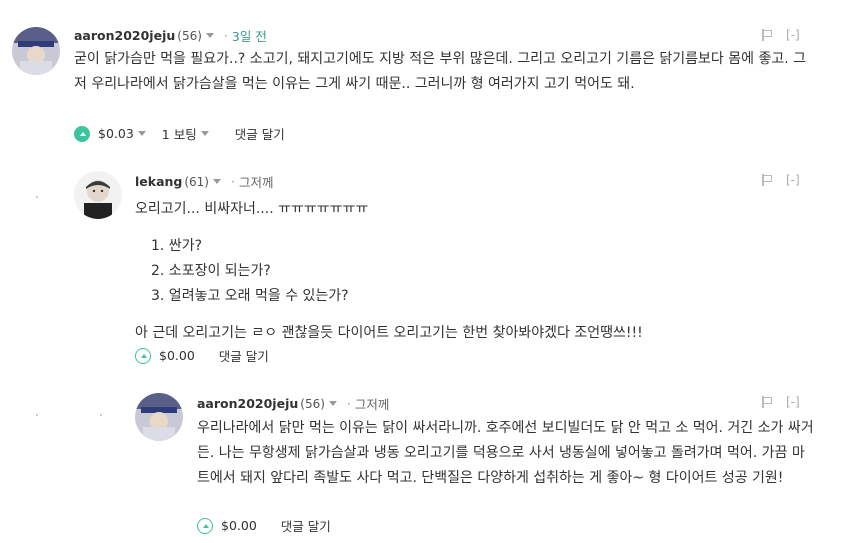  What do you see at coordinates (176, 246) in the screenshot?
I see `list-item: 1. 싼가?` at bounding box center [176, 246].